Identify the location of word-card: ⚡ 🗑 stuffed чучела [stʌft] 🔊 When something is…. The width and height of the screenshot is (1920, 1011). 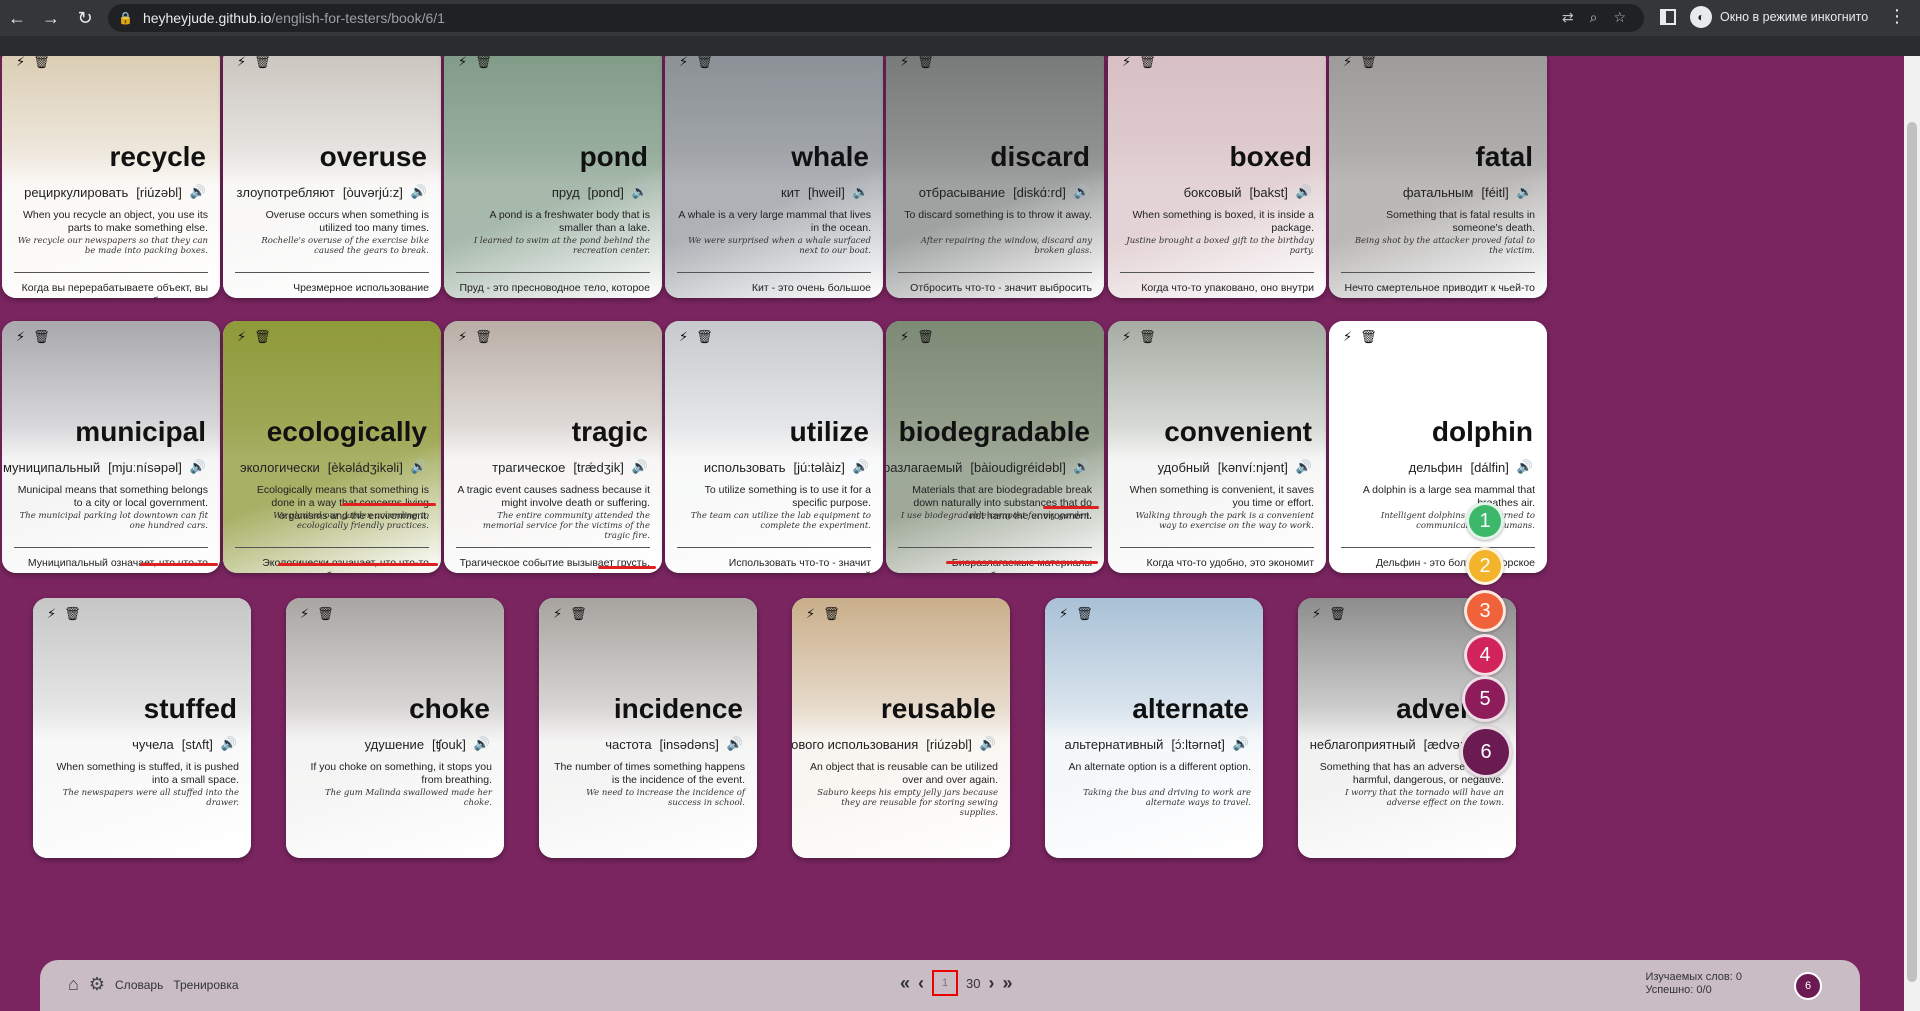
(142, 728).